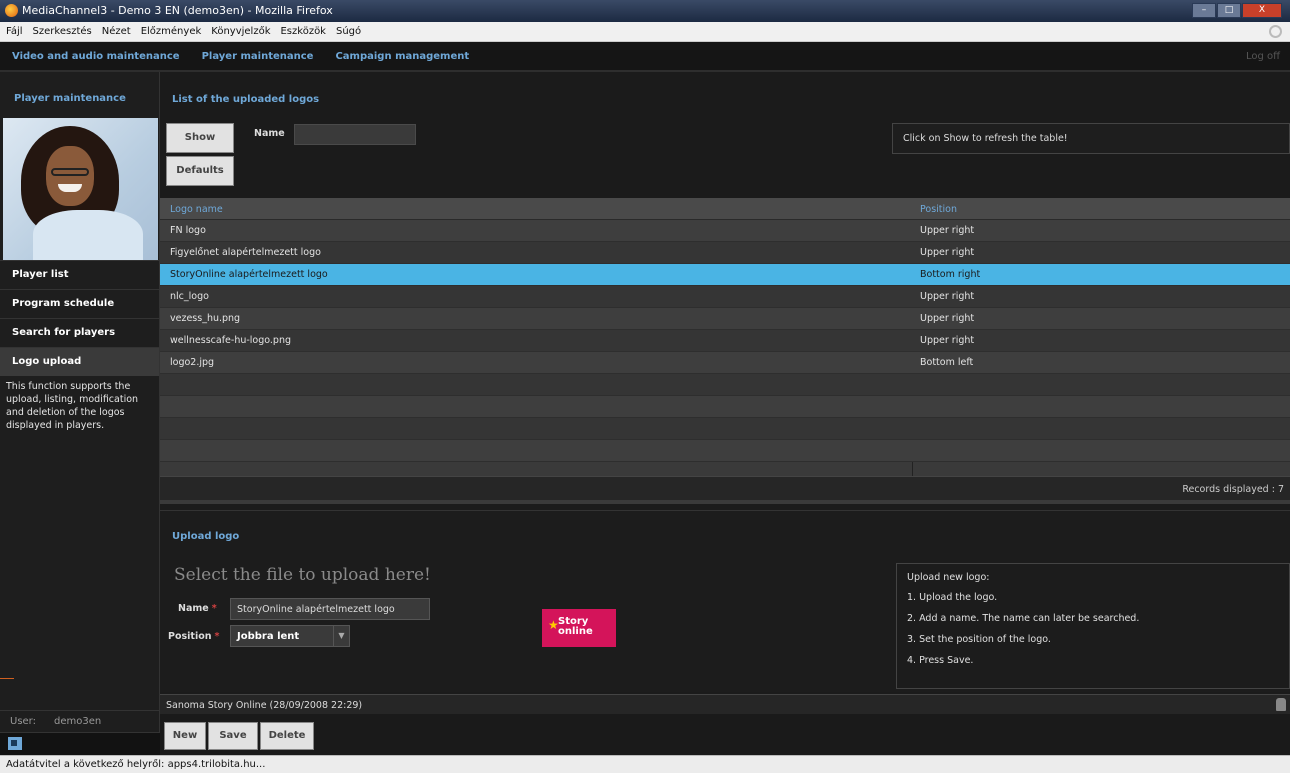  Describe the element at coordinates (725, 319) in the screenshot. I see `table-row: vezess_hu.png Upper right` at that location.